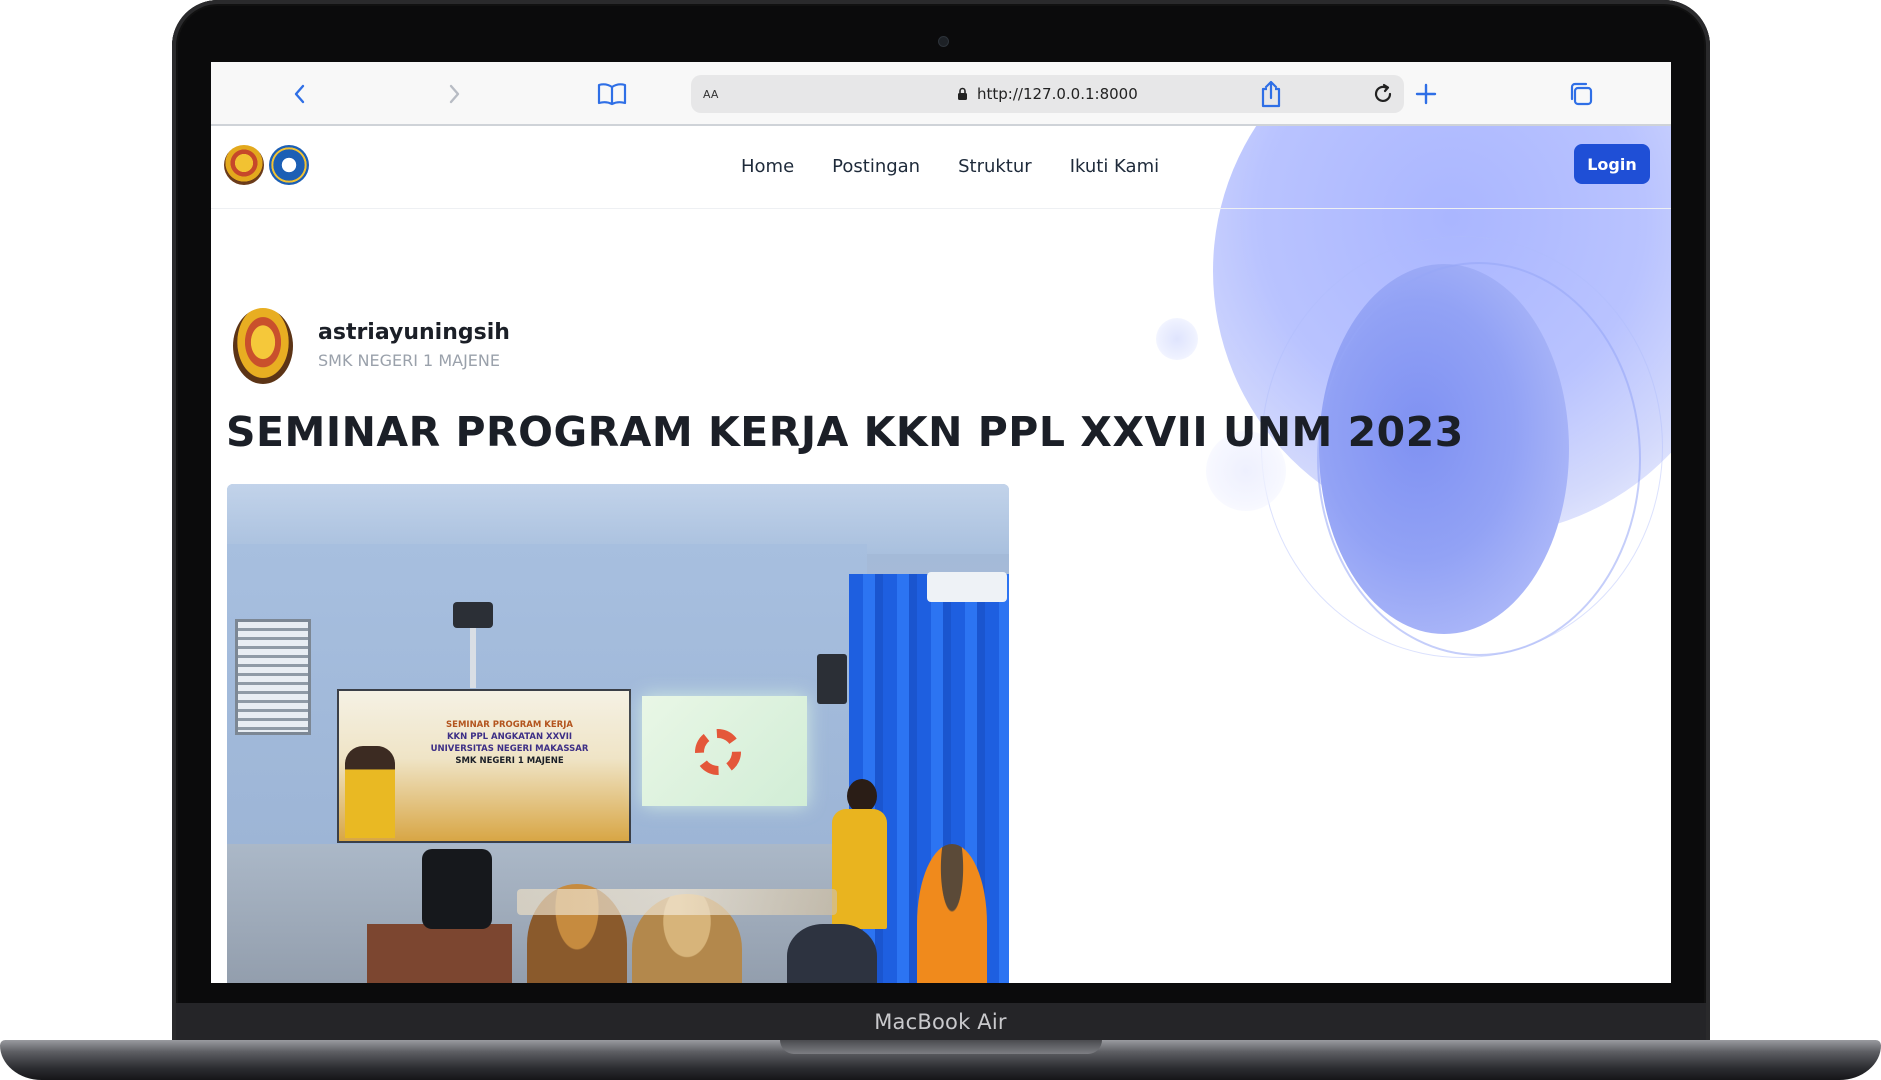 This screenshot has height=1080, width=1881. What do you see at coordinates (273, 677) in the screenshot?
I see `photo-window` at bounding box center [273, 677].